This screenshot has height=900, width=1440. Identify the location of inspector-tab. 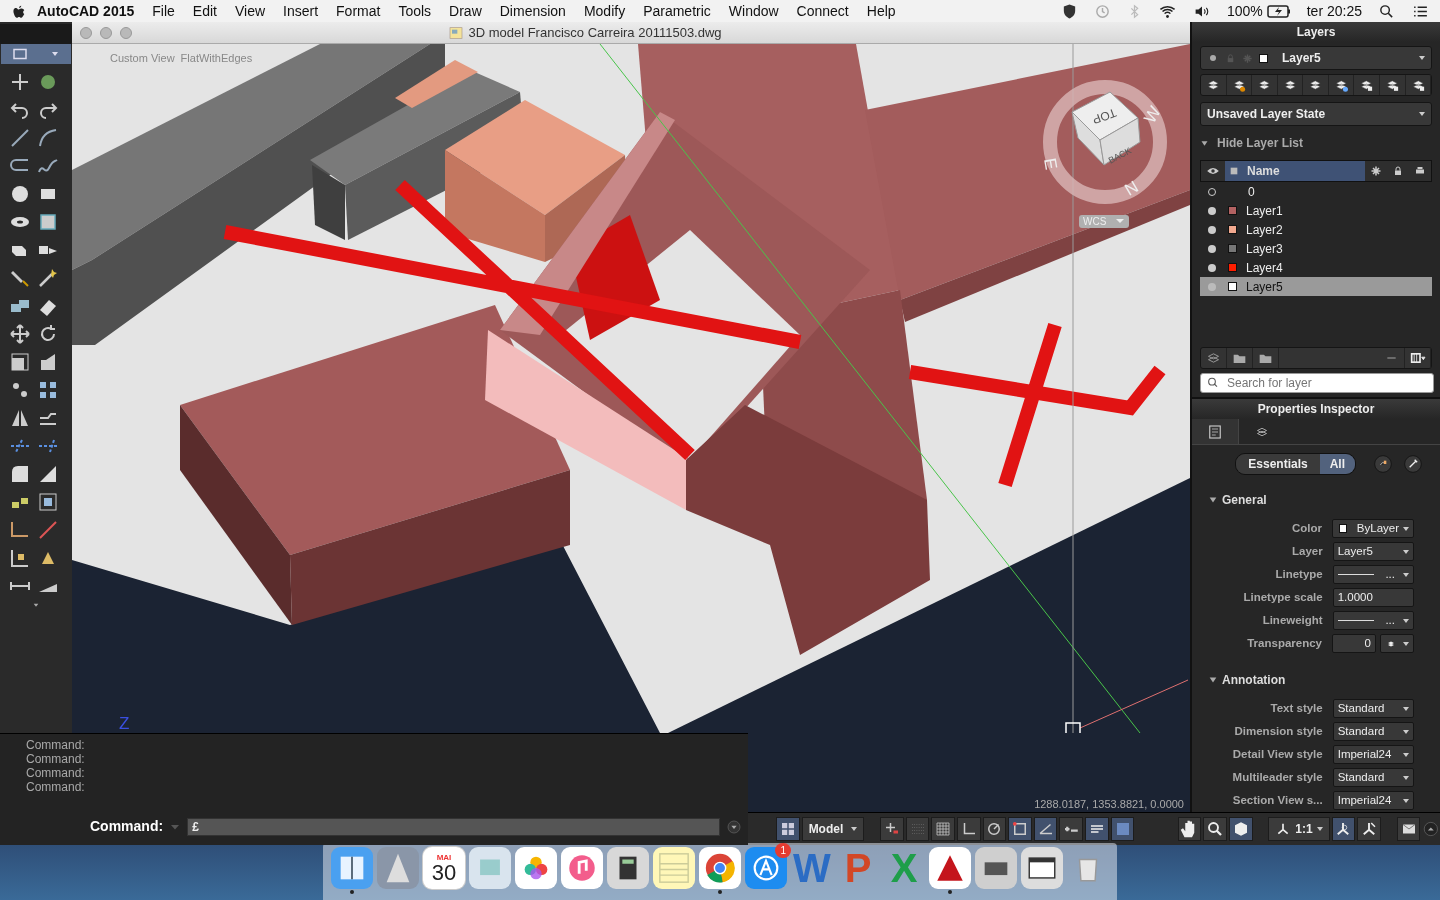
(1215, 431).